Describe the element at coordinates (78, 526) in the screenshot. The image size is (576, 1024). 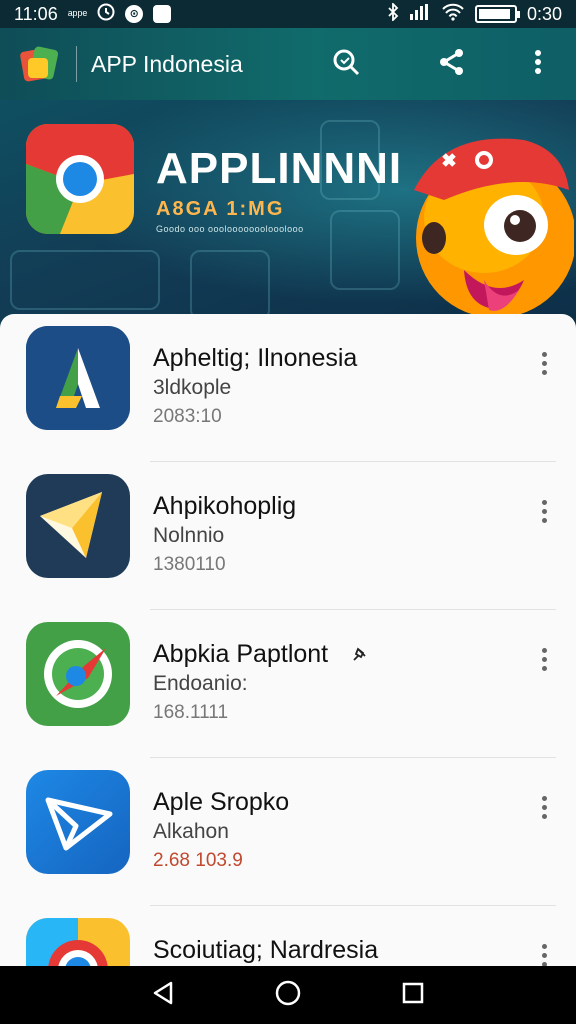
I see `paper-plane-icon` at that location.